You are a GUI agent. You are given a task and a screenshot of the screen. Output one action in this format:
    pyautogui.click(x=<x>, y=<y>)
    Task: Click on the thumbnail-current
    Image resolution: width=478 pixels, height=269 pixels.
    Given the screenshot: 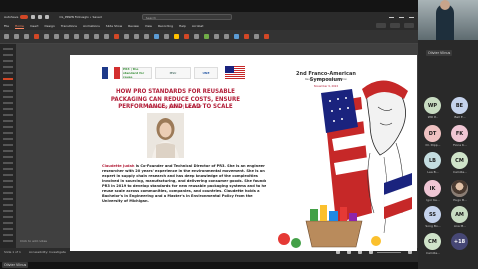 What is the action you would take?
    pyautogui.click(x=8, y=79)
    